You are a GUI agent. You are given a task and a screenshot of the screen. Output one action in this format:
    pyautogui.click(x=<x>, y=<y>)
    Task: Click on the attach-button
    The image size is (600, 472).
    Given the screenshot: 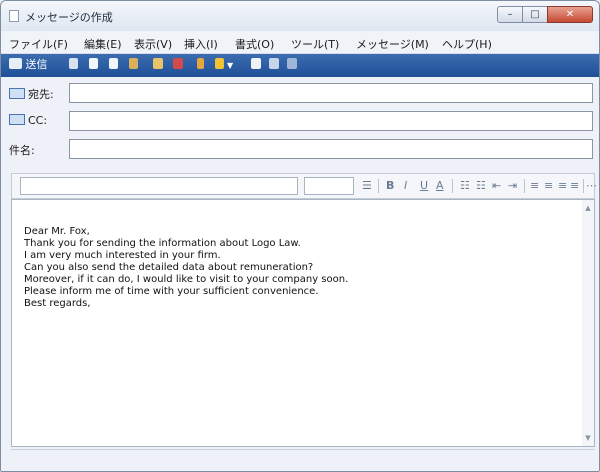 What is the action you would take?
    pyautogui.click(x=200, y=65)
    